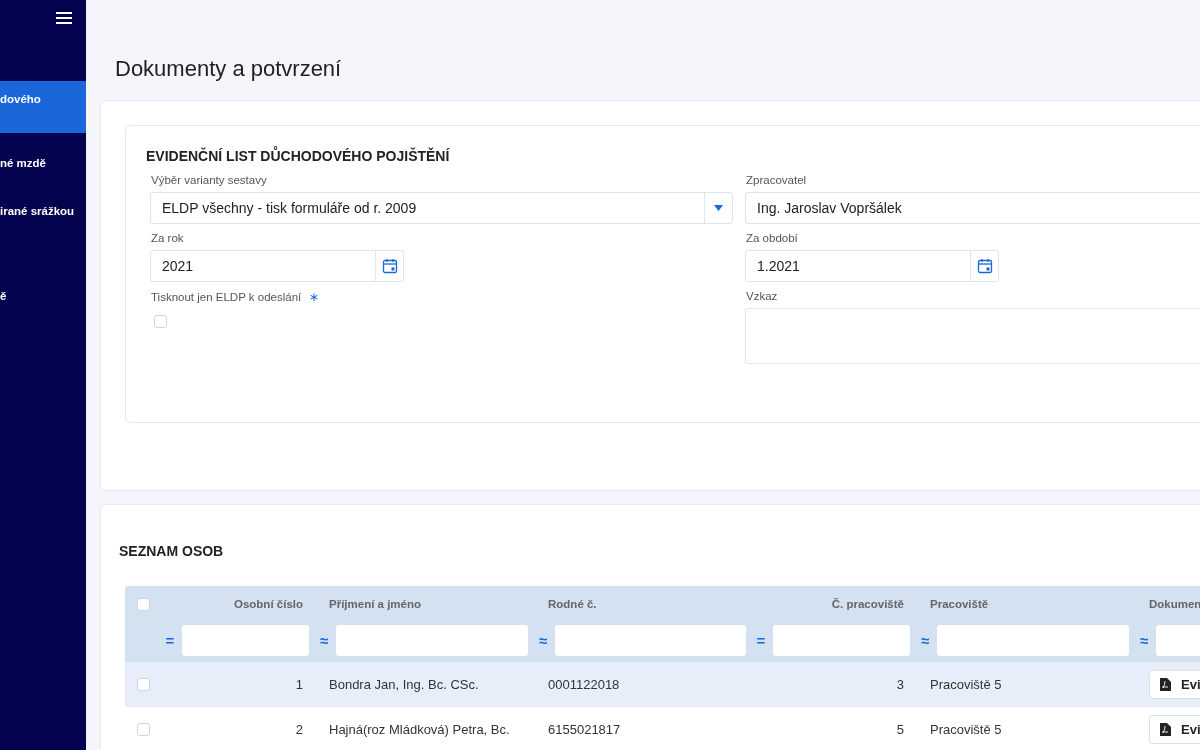 The image size is (1200, 750). I want to click on table-cell: Hajná(roz Mládková) Petra, Bc., so click(419, 729).